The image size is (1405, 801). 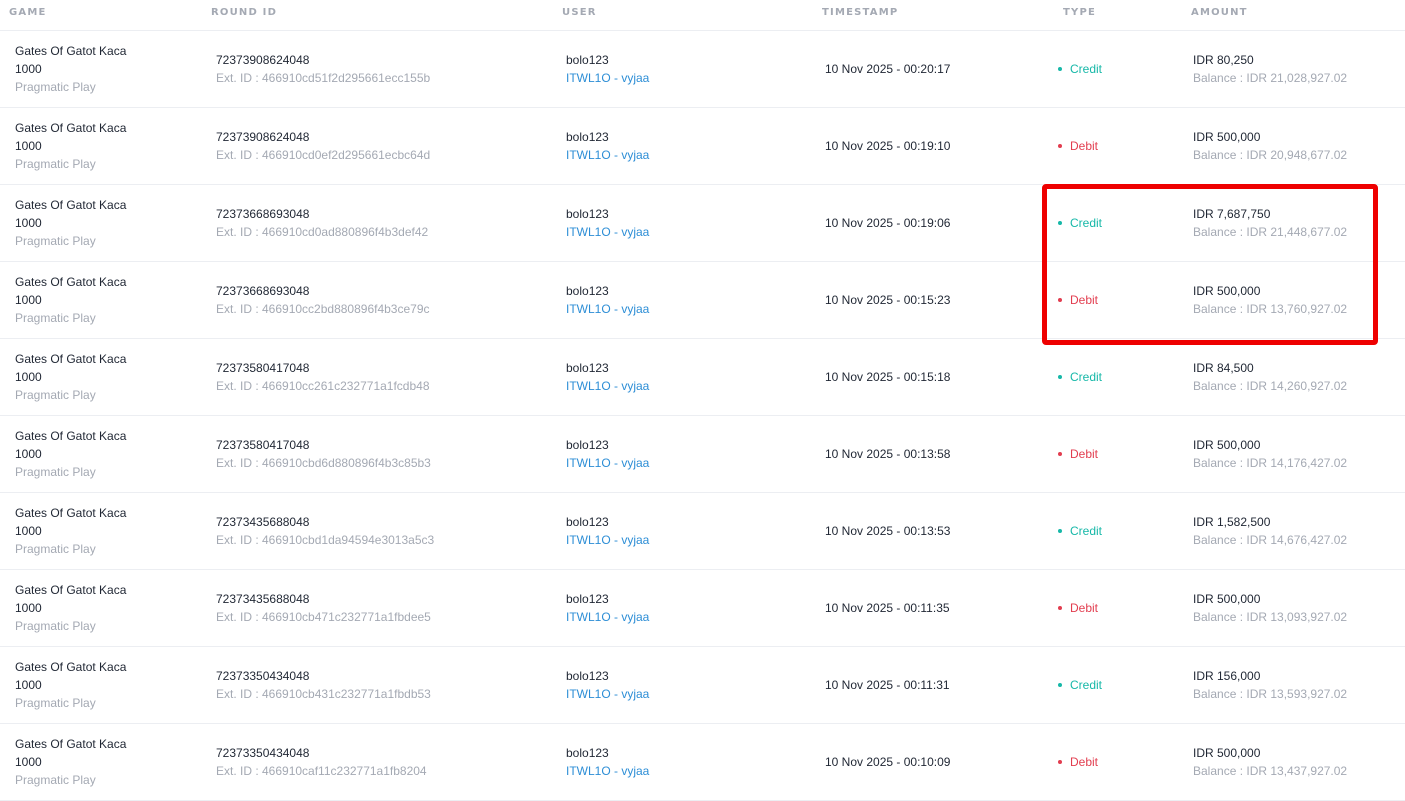 What do you see at coordinates (888, 531) in the screenshot?
I see `timestamp: 10 Nov 2025 - 00:13:53` at bounding box center [888, 531].